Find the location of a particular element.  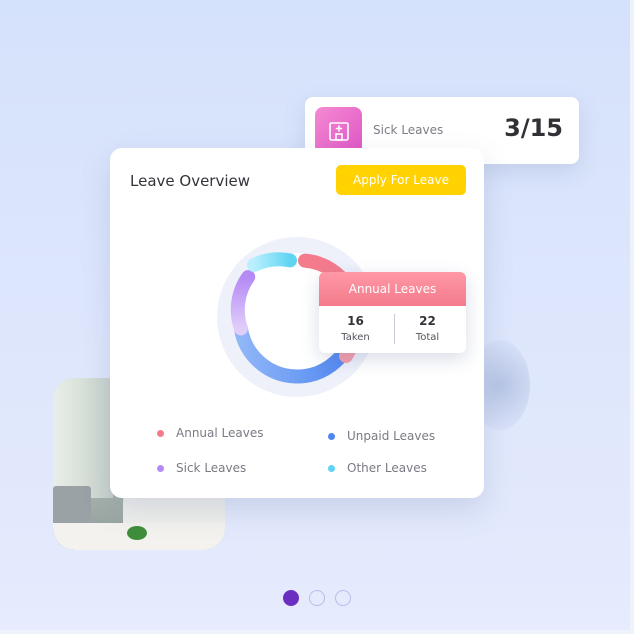

sick-leaves-label: Sick Leaves is located at coordinates (408, 130).